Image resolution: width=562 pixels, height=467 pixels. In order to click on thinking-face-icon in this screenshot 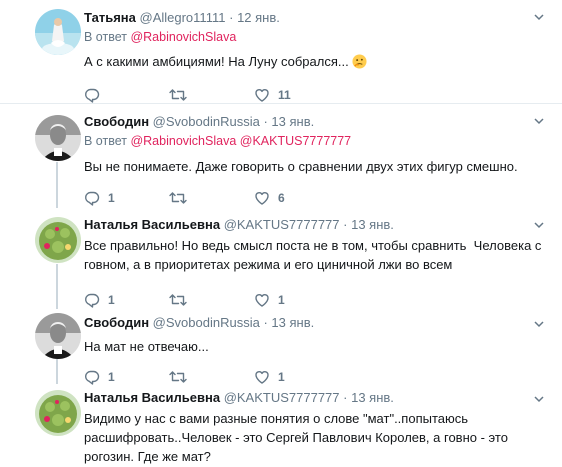, I will do `click(359, 64)`.